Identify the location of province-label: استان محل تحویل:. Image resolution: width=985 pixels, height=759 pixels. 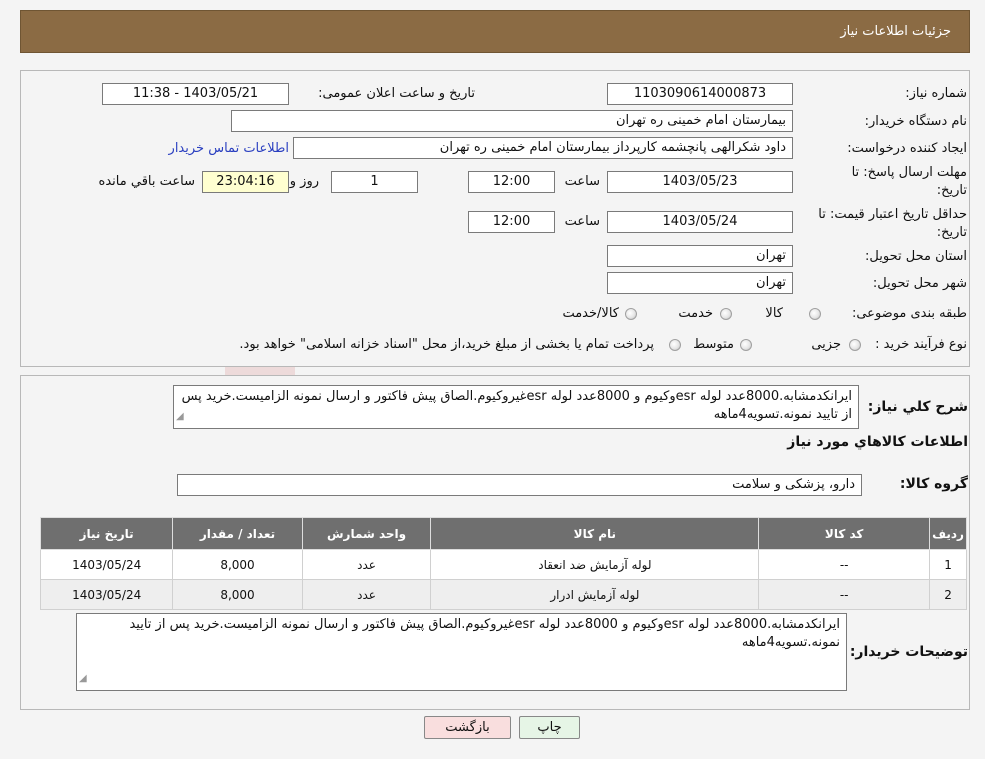
(916, 256).